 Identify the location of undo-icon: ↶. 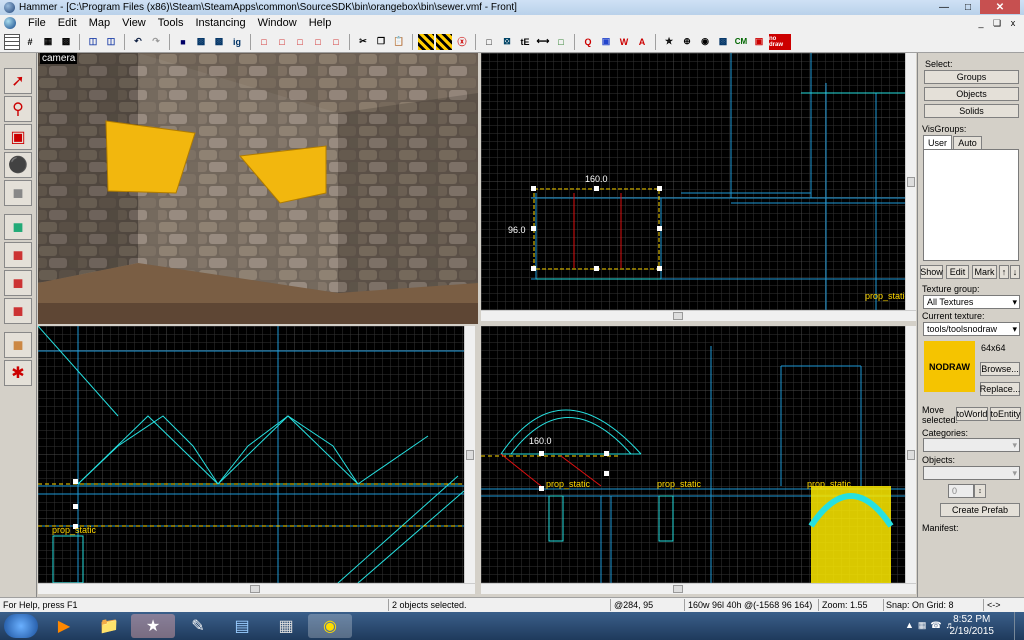
(138, 42).